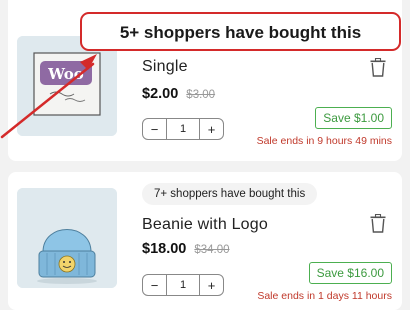 This screenshot has height=310, width=410. Describe the element at coordinates (205, 225) in the screenshot. I see `product-title: Beanie with Logo` at that location.